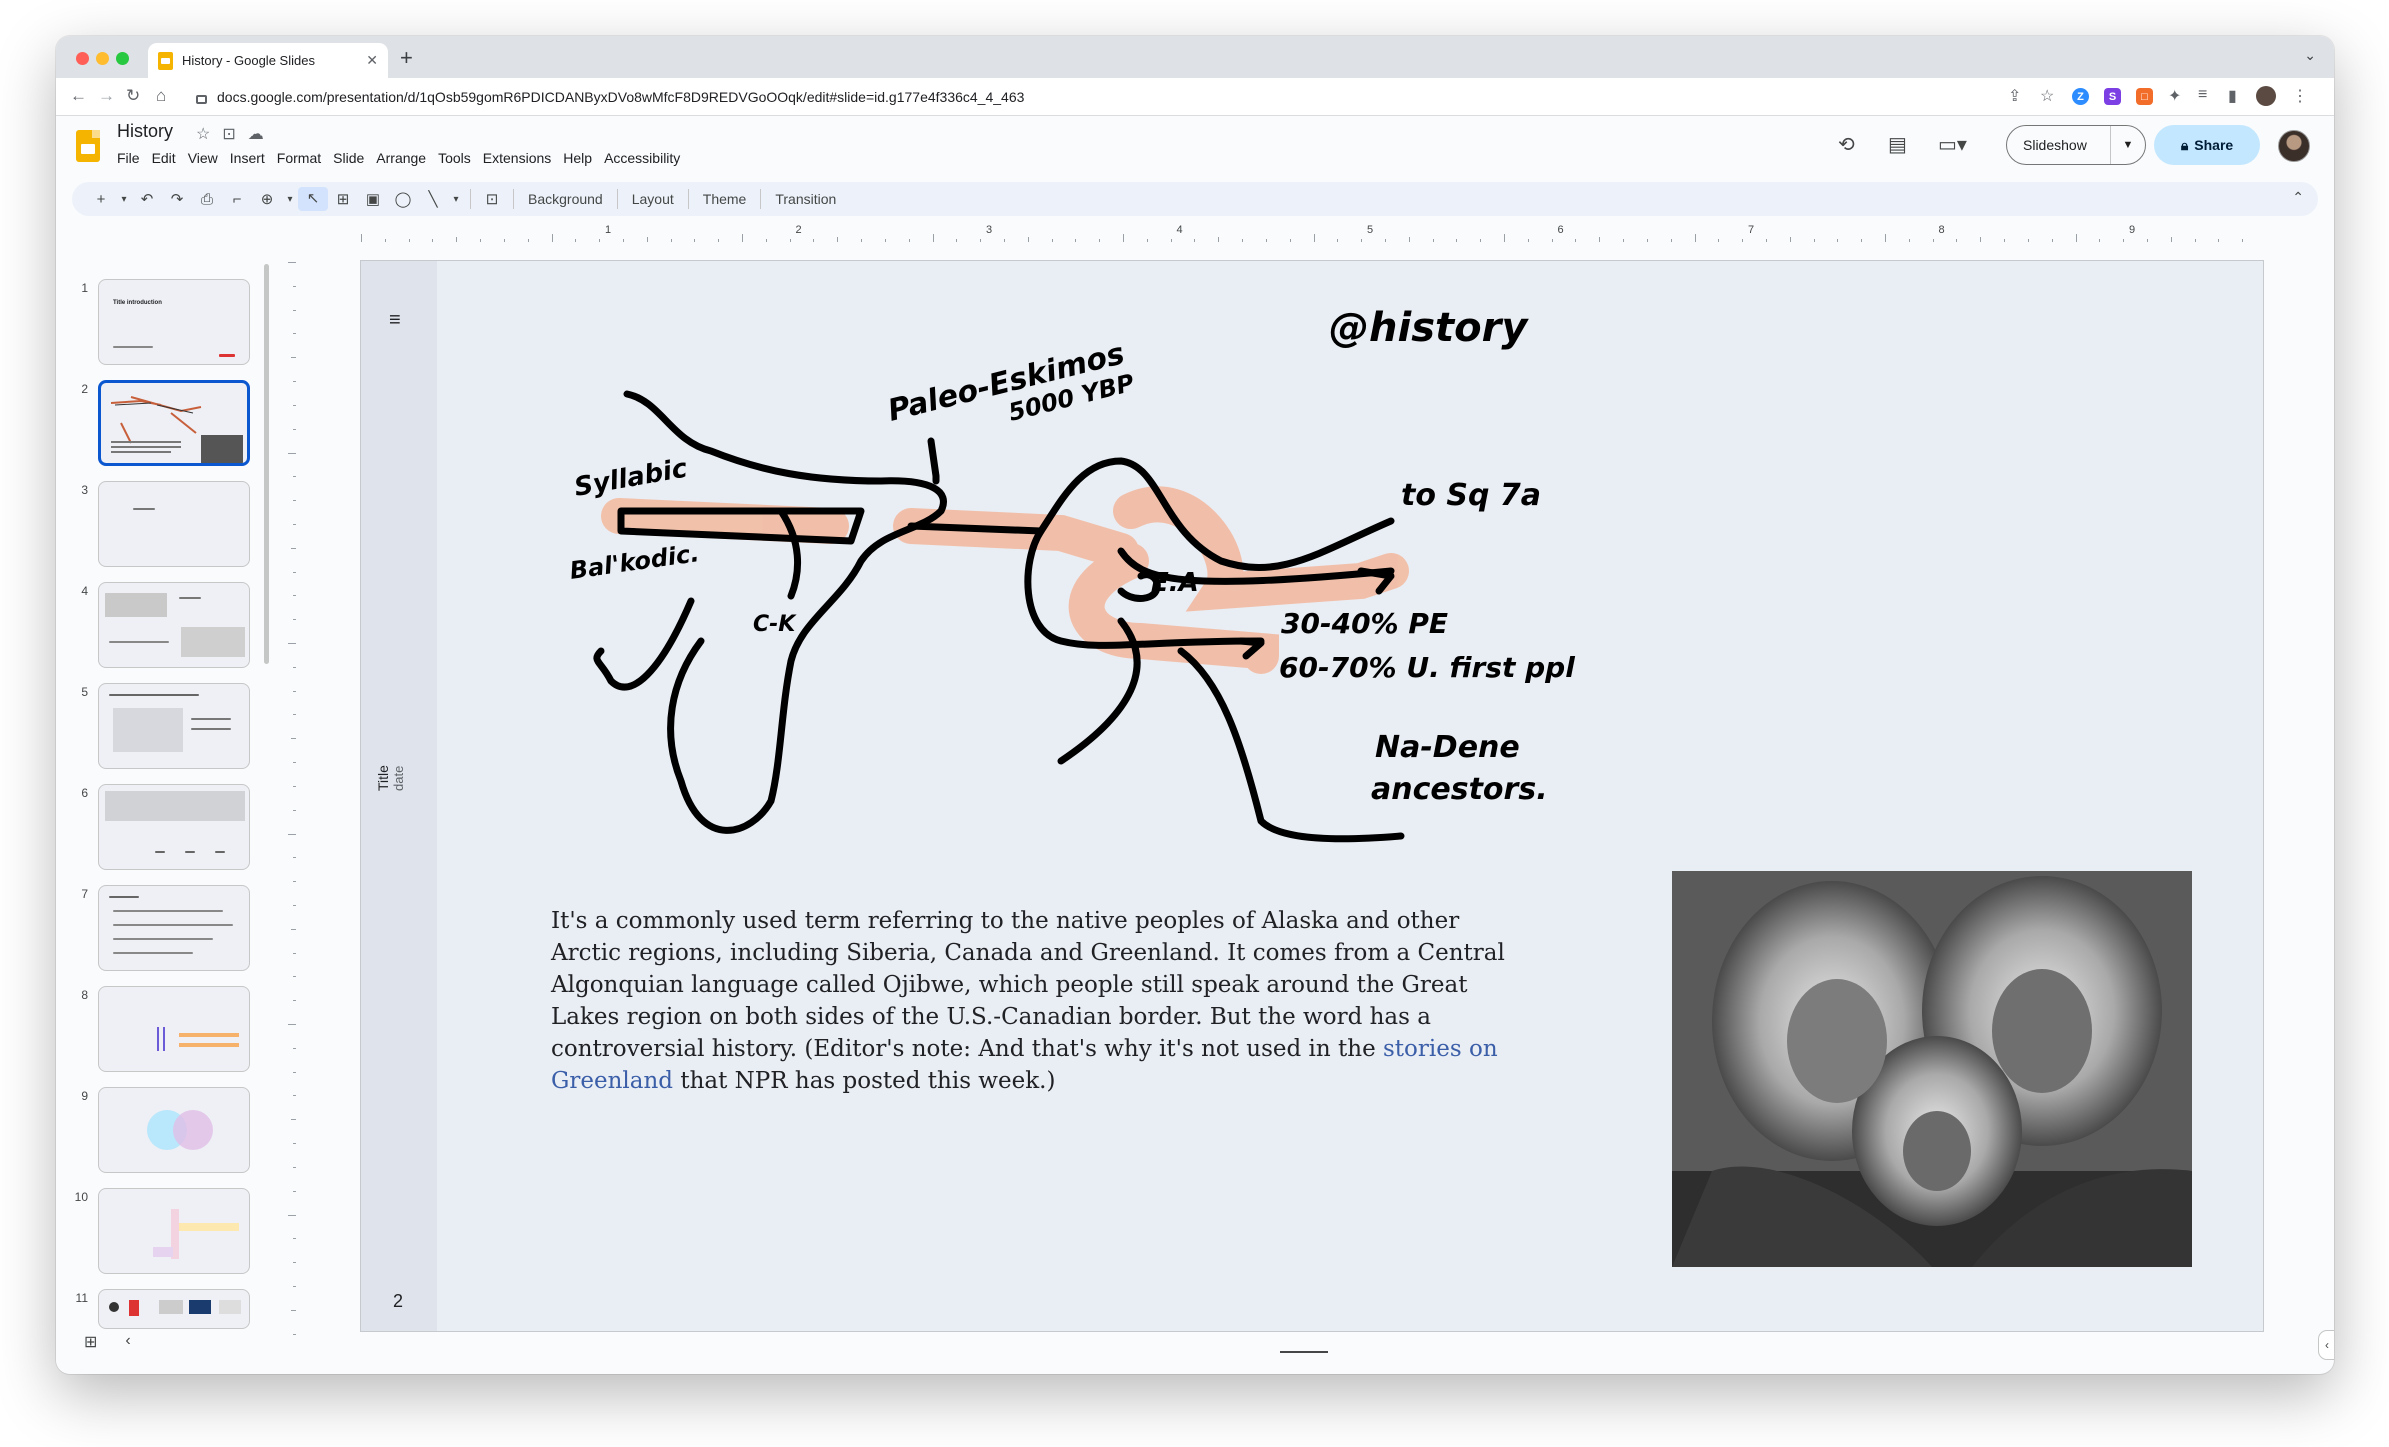 The image size is (2389, 1447). What do you see at coordinates (127, 1342) in the screenshot?
I see `collapse-filmstrip-icon: ‹` at bounding box center [127, 1342].